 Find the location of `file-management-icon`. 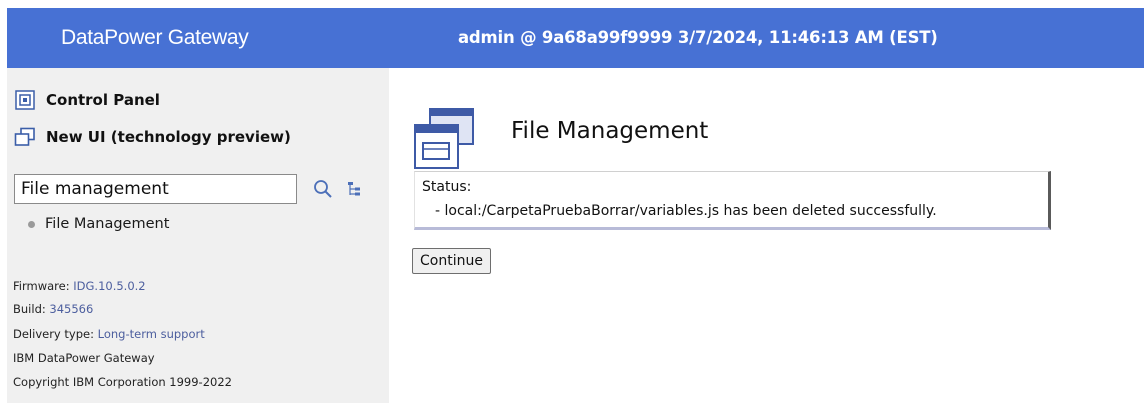

file-management-icon is located at coordinates (444, 139).